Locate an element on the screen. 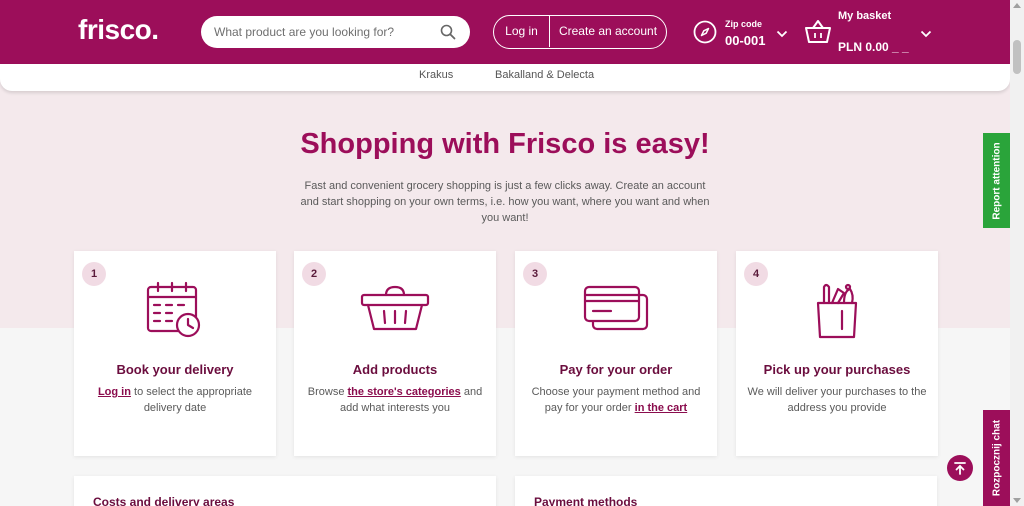 The width and height of the screenshot is (1024, 506). compass-icon is located at coordinates (705, 34).